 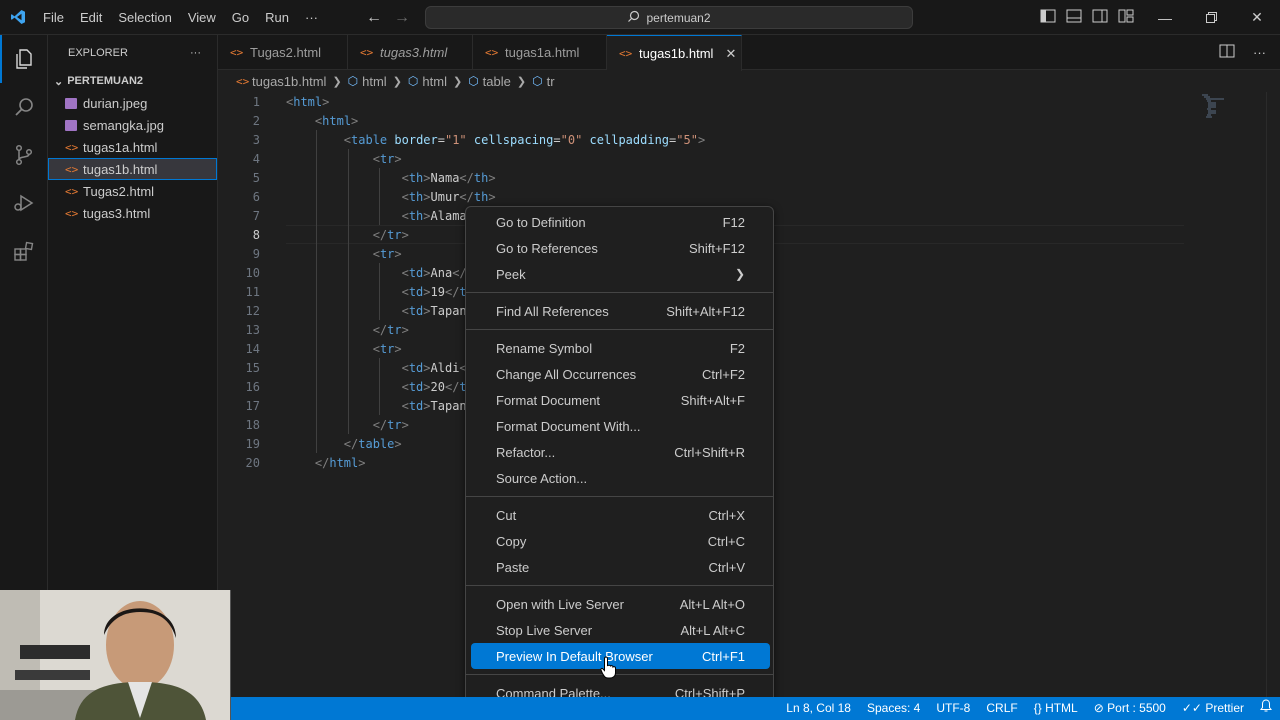 What do you see at coordinates (256, 215) in the screenshot?
I see `line-number: 7` at bounding box center [256, 215].